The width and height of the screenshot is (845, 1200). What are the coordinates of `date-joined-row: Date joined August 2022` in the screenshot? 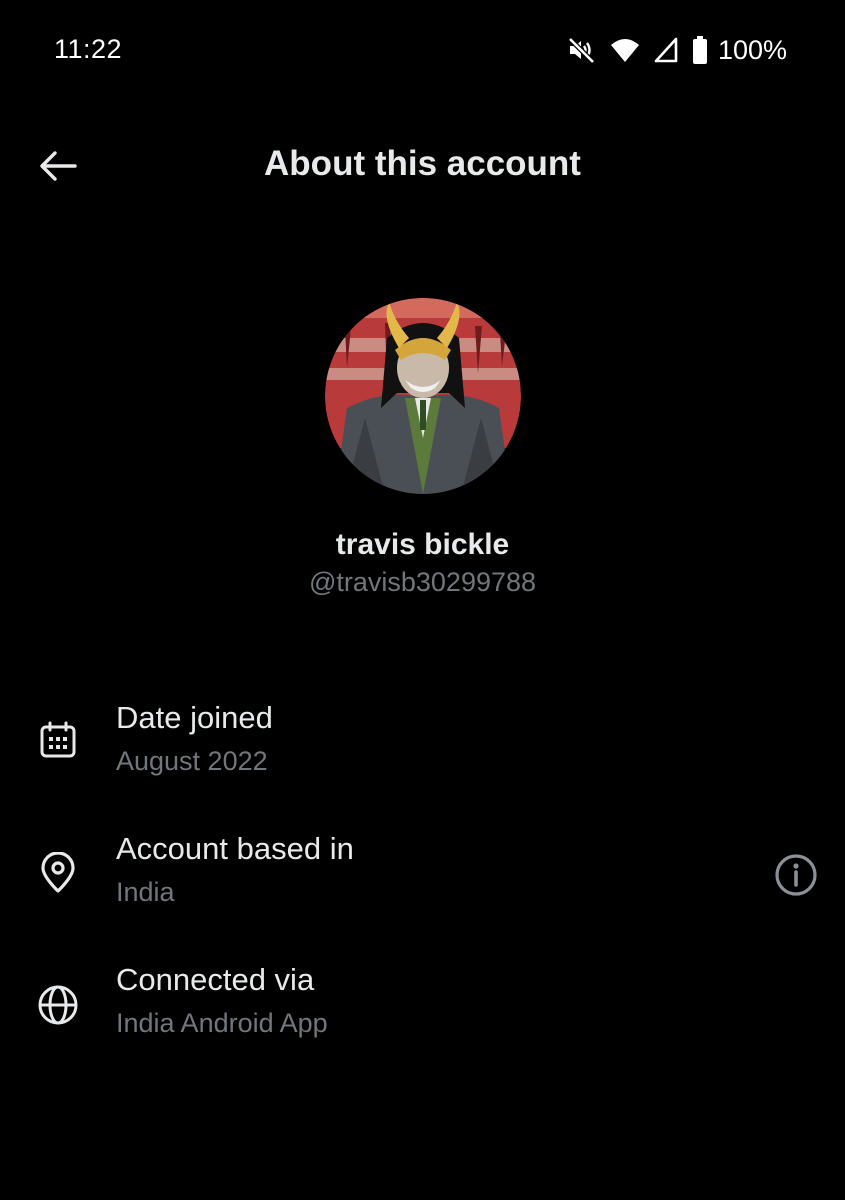 It's located at (422, 750).